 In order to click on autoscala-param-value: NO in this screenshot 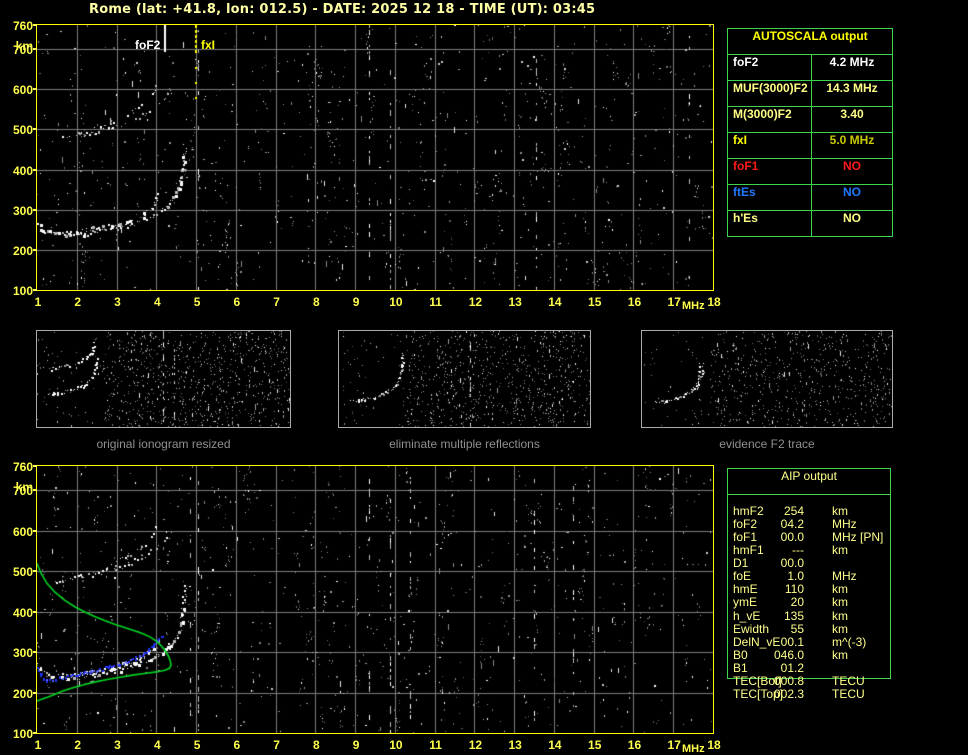, I will do `click(852, 166)`.